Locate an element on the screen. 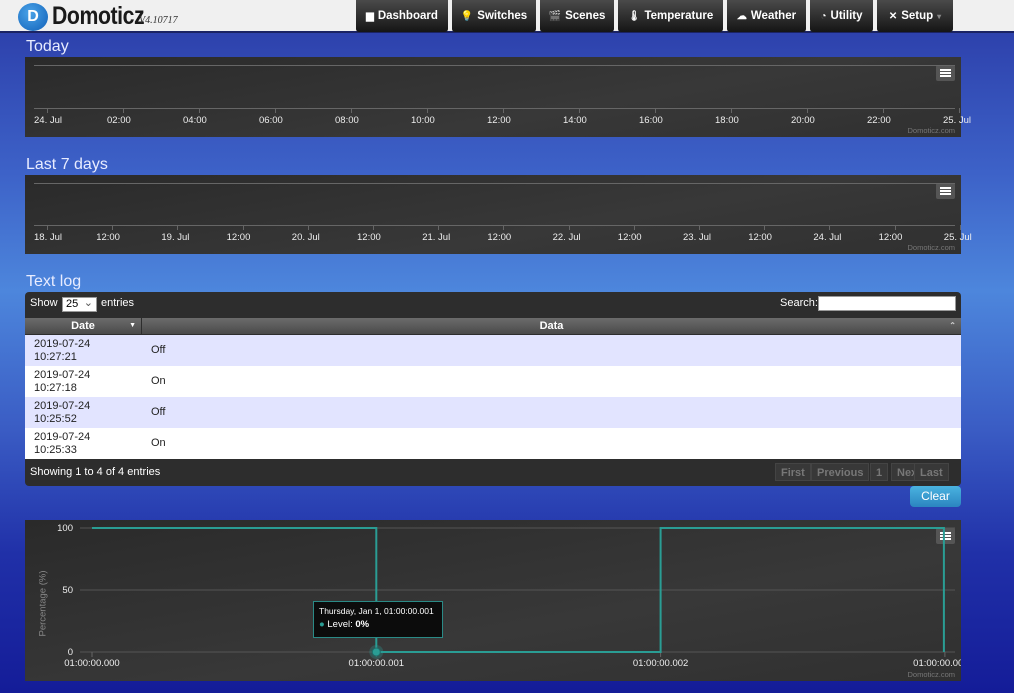  tooltip-series: Level: is located at coordinates (340, 624).